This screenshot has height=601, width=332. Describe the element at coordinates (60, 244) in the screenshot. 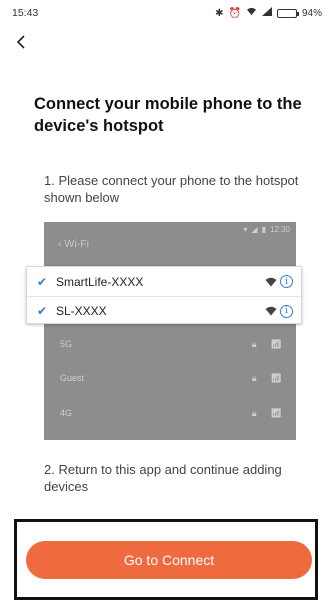

I see `chevron-left-icon: ‹` at that location.